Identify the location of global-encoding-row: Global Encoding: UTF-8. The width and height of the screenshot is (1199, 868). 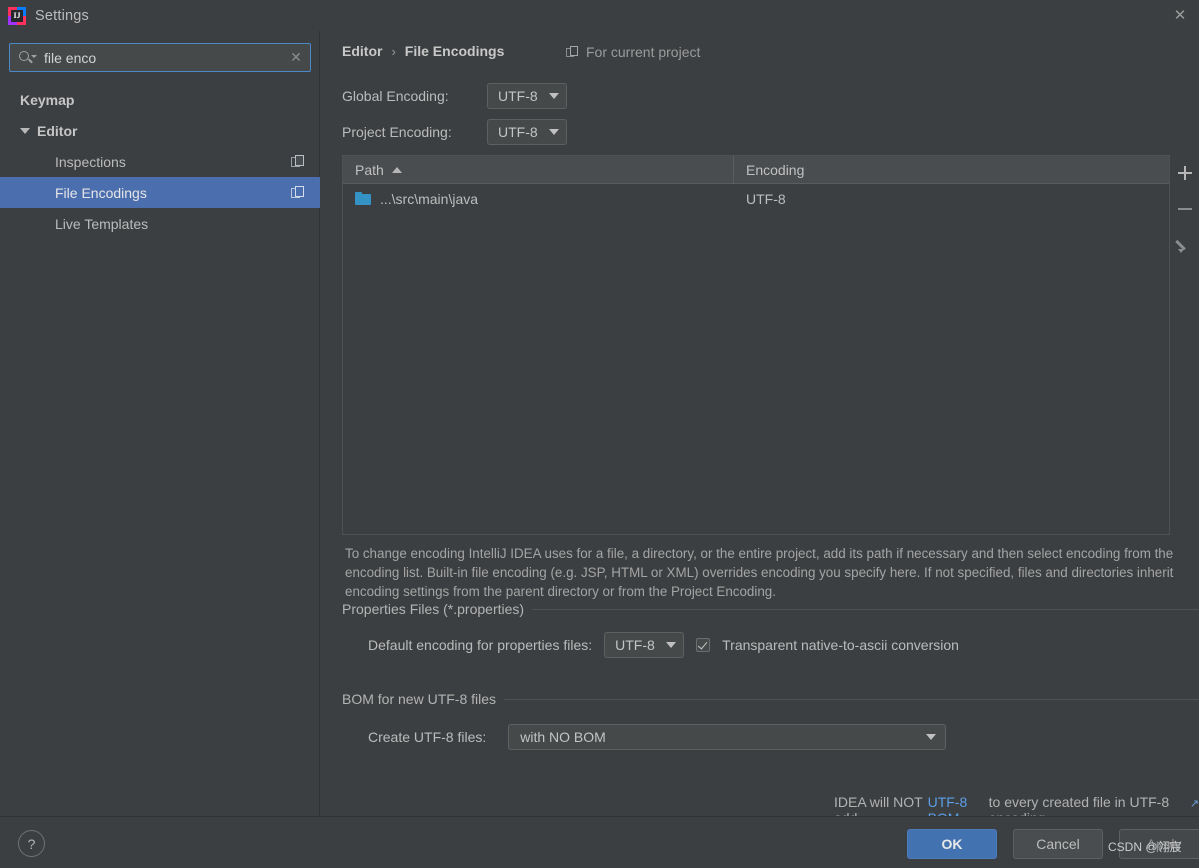
(454, 96).